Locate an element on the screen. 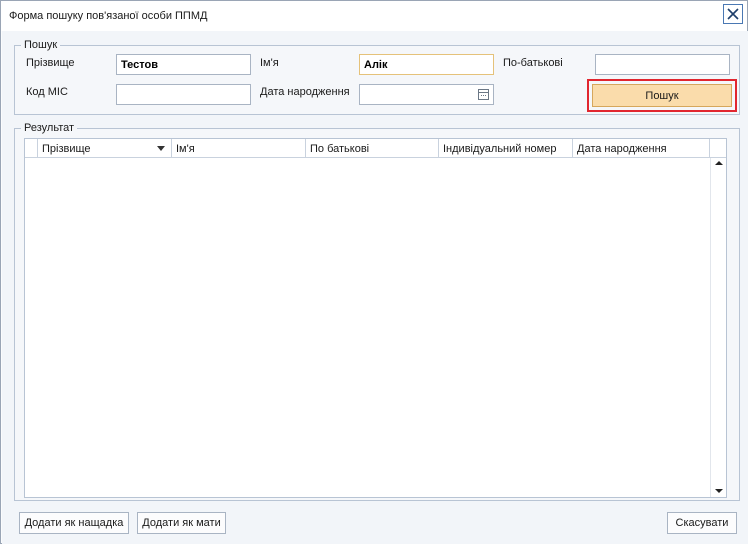 The image size is (748, 544). column-header-label: Індивідуальний номер is located at coordinates (500, 149).